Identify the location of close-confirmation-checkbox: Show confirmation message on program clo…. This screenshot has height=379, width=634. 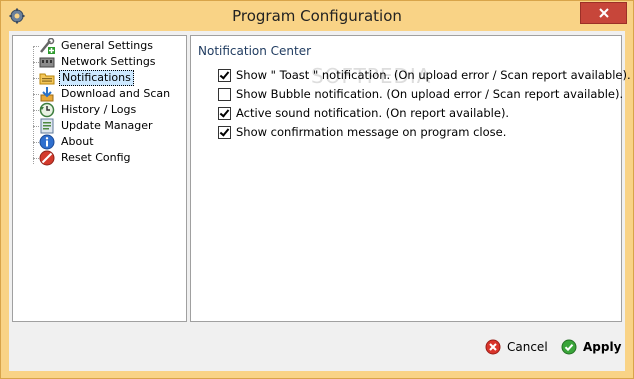
(362, 132).